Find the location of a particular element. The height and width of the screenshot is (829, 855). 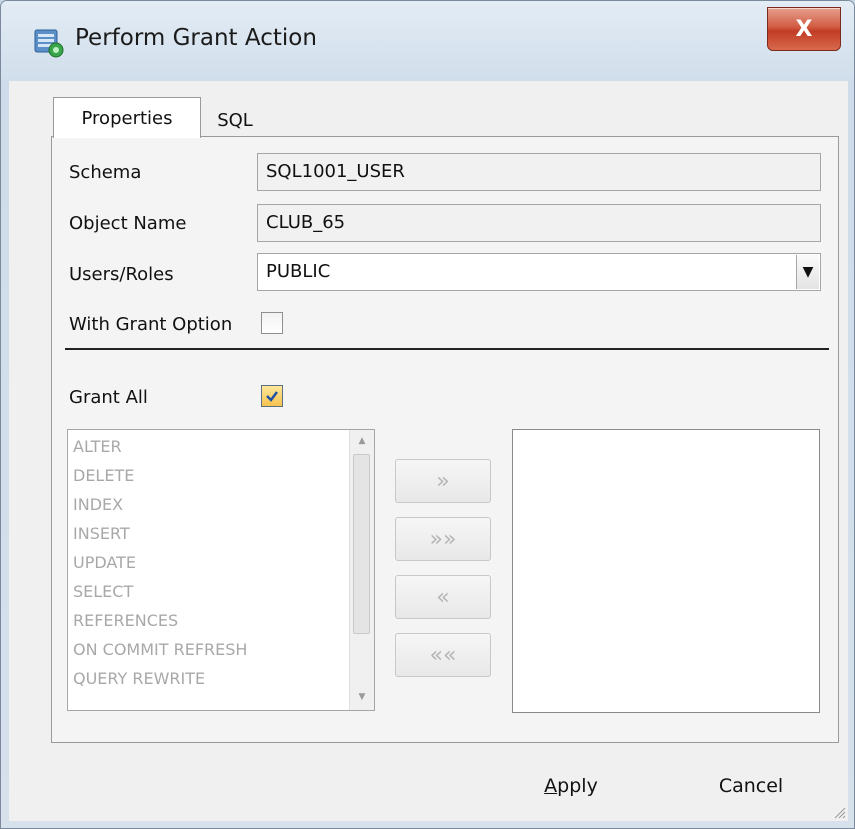

list-item: UPDATE is located at coordinates (104, 563).